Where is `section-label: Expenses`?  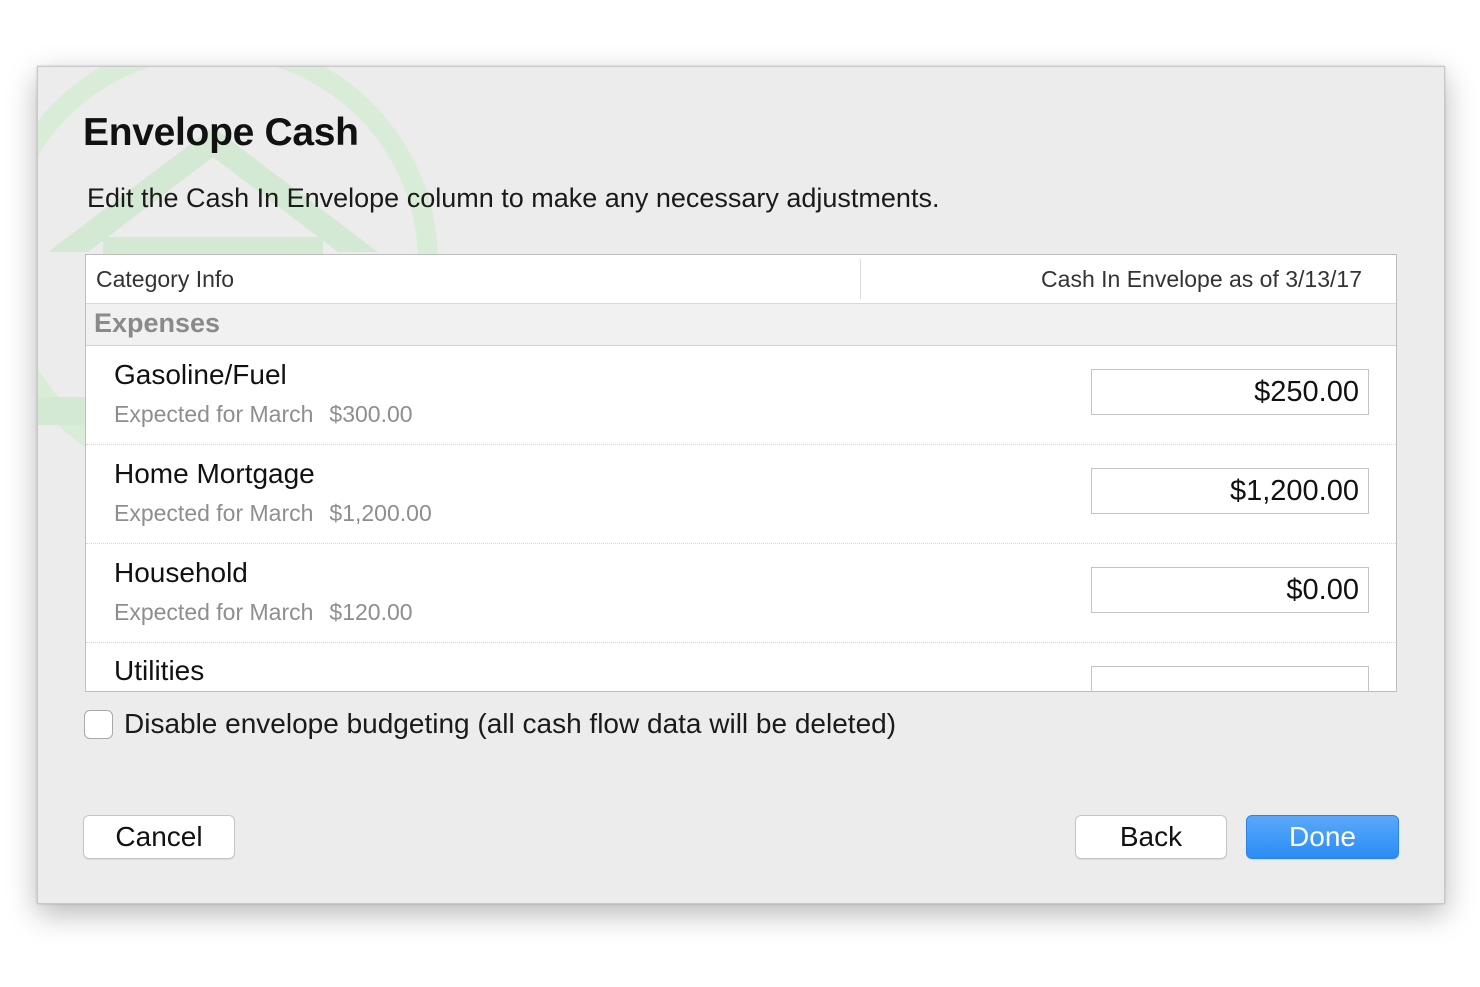
section-label: Expenses is located at coordinates (157, 323).